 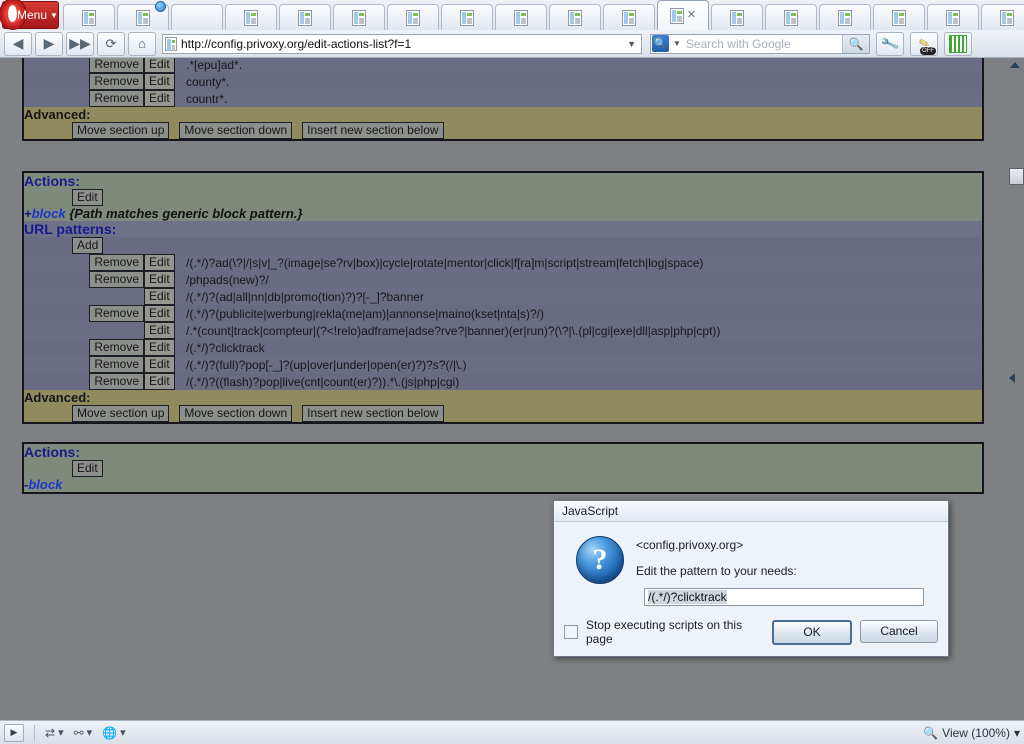 I want to click on qr-code-button, so click(x=958, y=43).